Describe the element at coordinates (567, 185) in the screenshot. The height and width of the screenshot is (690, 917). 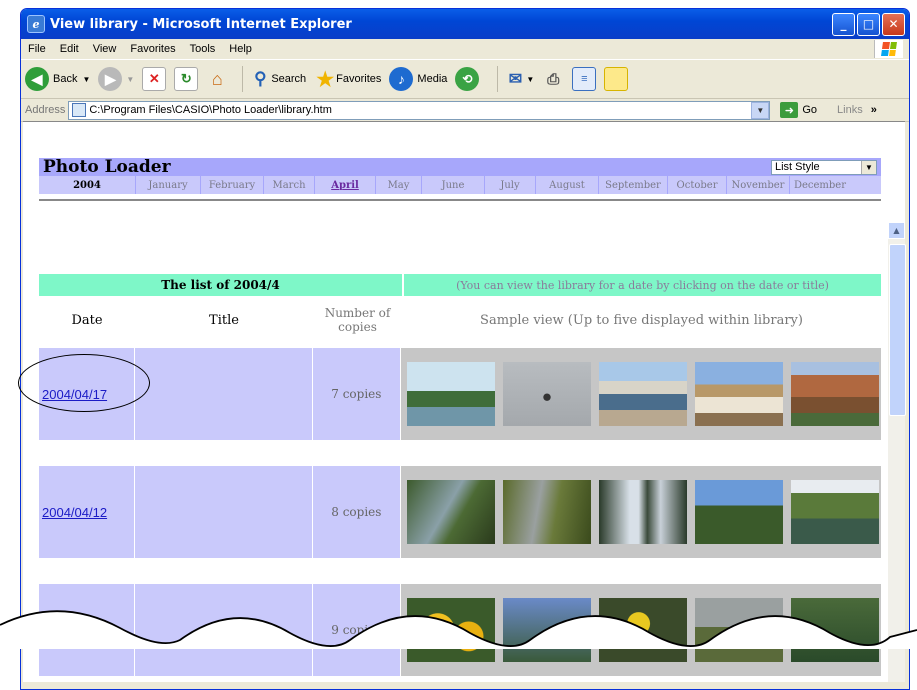
I see `month-august: August` at that location.